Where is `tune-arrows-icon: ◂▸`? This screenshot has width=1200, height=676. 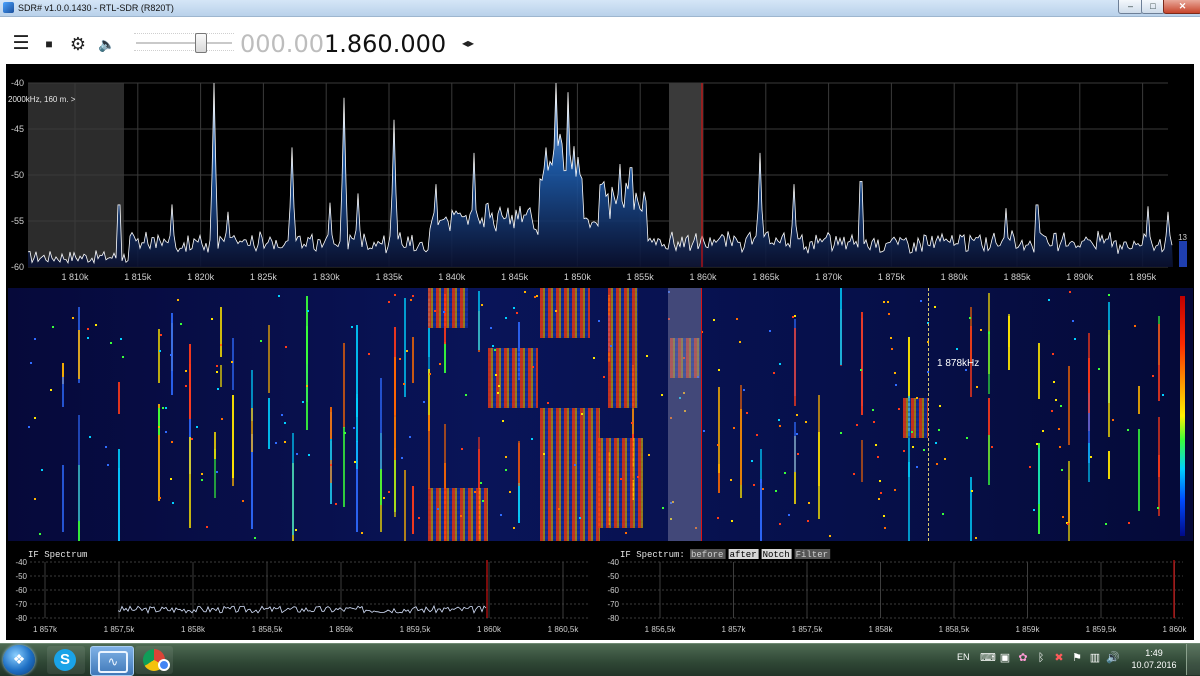 tune-arrows-icon: ◂▸ is located at coordinates (468, 43).